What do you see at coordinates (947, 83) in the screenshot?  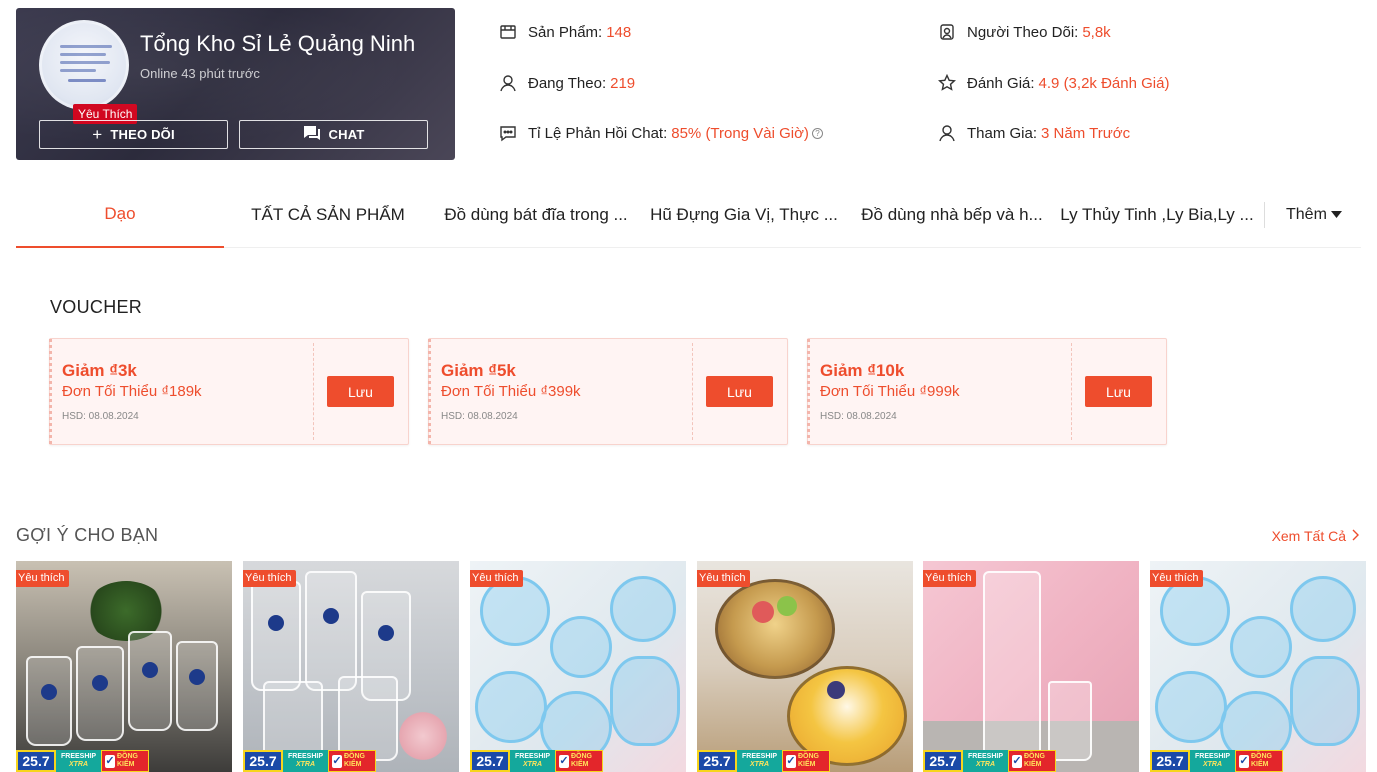 I see `star-icon` at bounding box center [947, 83].